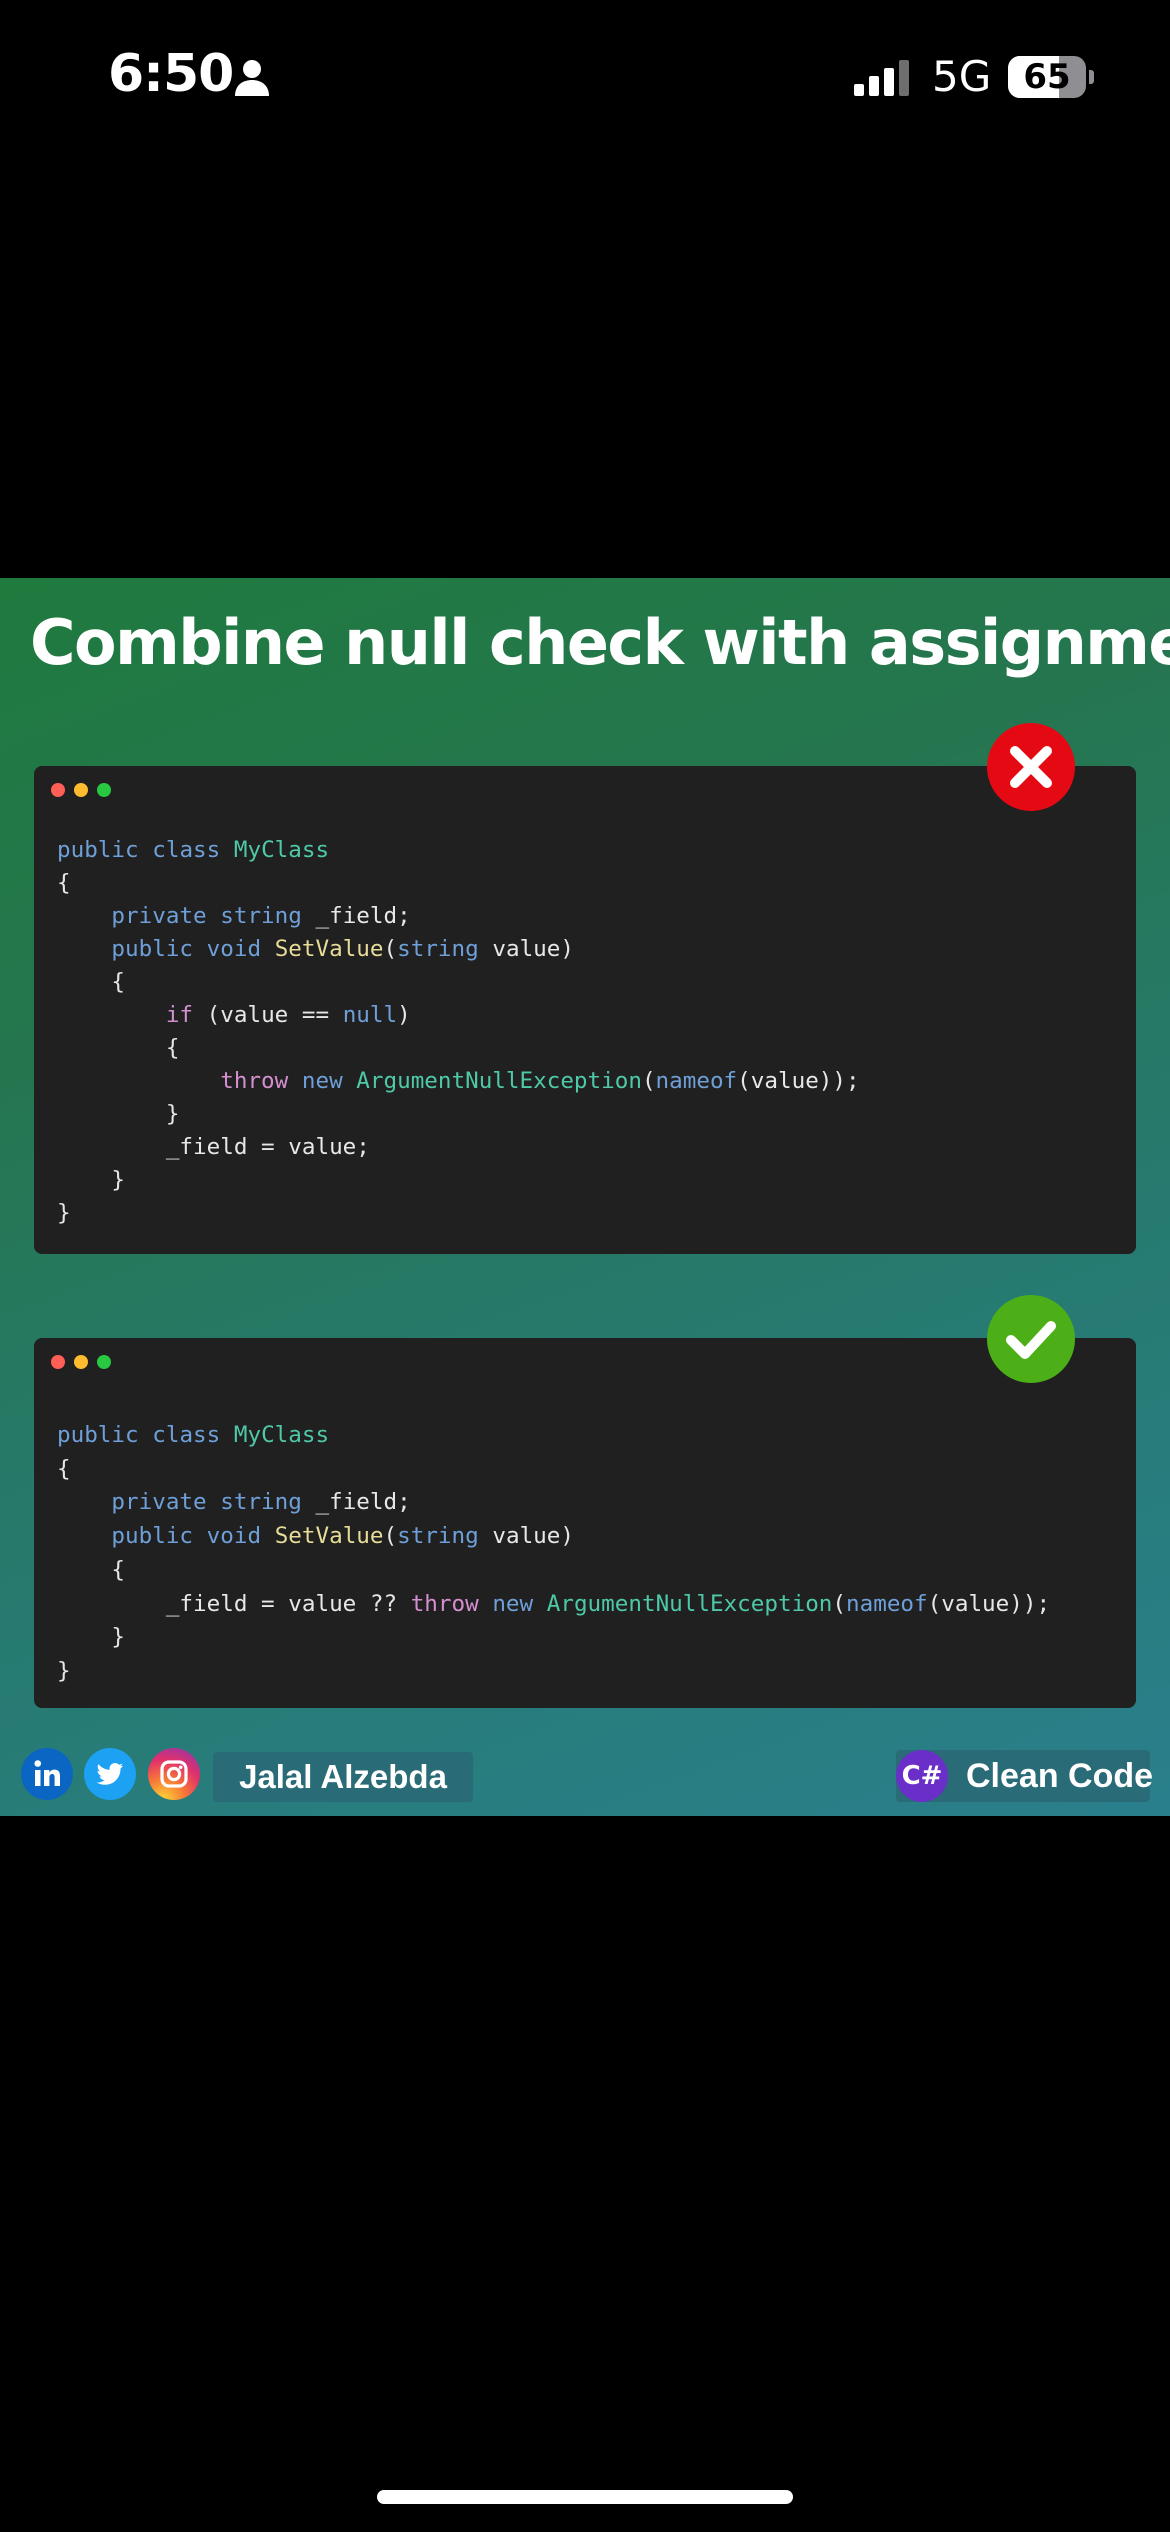 Image resolution: width=1170 pixels, height=2532 pixels. Describe the element at coordinates (600, 642) in the screenshot. I see `post-title: Combine null check with assignment` at that location.